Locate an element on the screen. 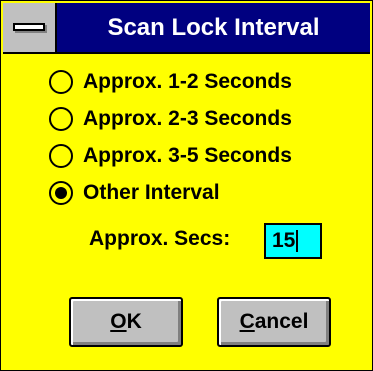 The image size is (373, 371). radio-option-other-interval: Other Interval is located at coordinates (134, 193).